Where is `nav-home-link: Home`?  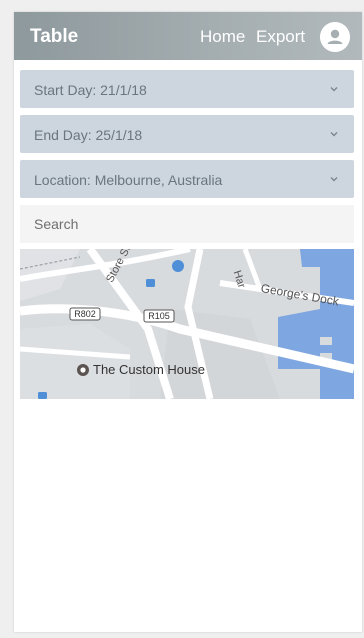
nav-home-link: Home is located at coordinates (222, 37).